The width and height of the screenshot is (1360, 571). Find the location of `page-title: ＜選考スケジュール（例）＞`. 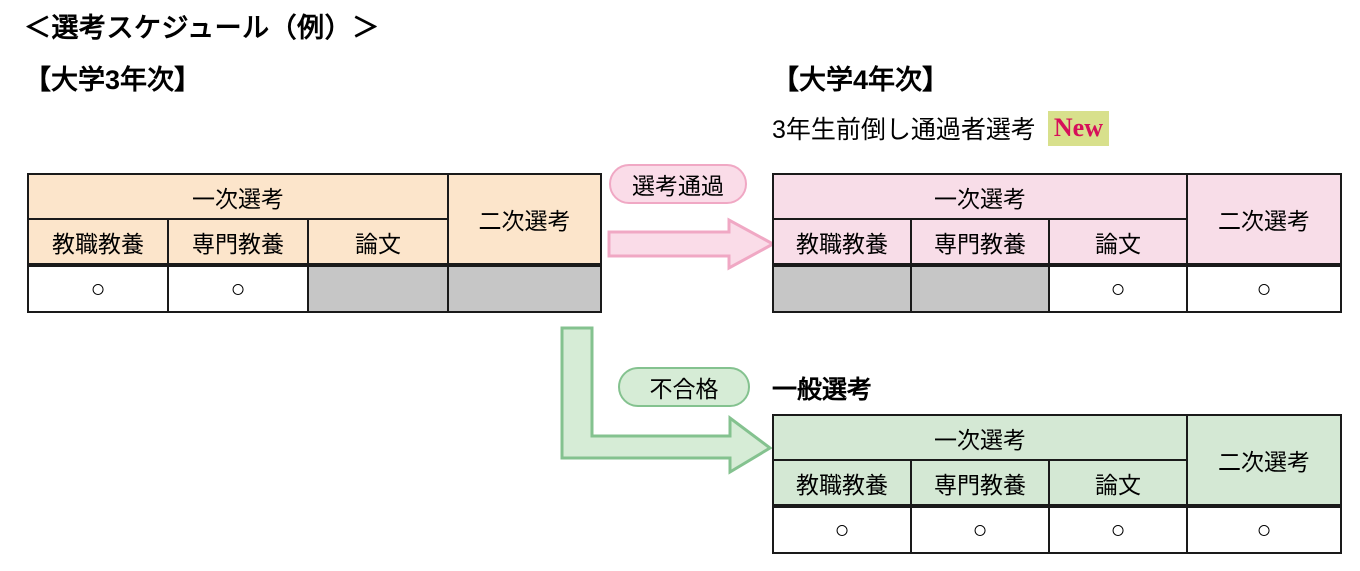

page-title: ＜選考スケジュール（例）＞ is located at coordinates (202, 28).